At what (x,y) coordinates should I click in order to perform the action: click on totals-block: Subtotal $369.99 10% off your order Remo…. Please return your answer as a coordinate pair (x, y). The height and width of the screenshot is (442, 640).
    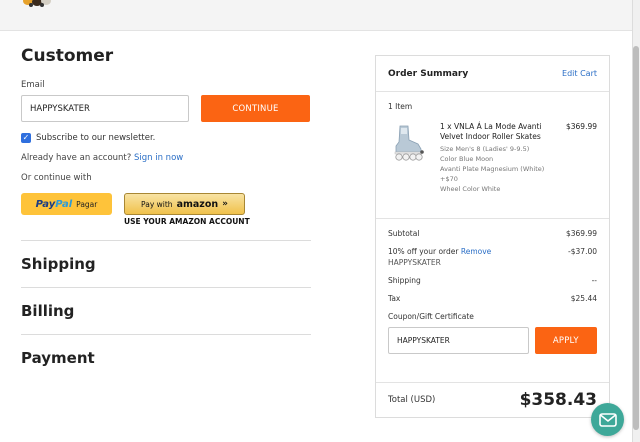
    Looking at the image, I should click on (492, 301).